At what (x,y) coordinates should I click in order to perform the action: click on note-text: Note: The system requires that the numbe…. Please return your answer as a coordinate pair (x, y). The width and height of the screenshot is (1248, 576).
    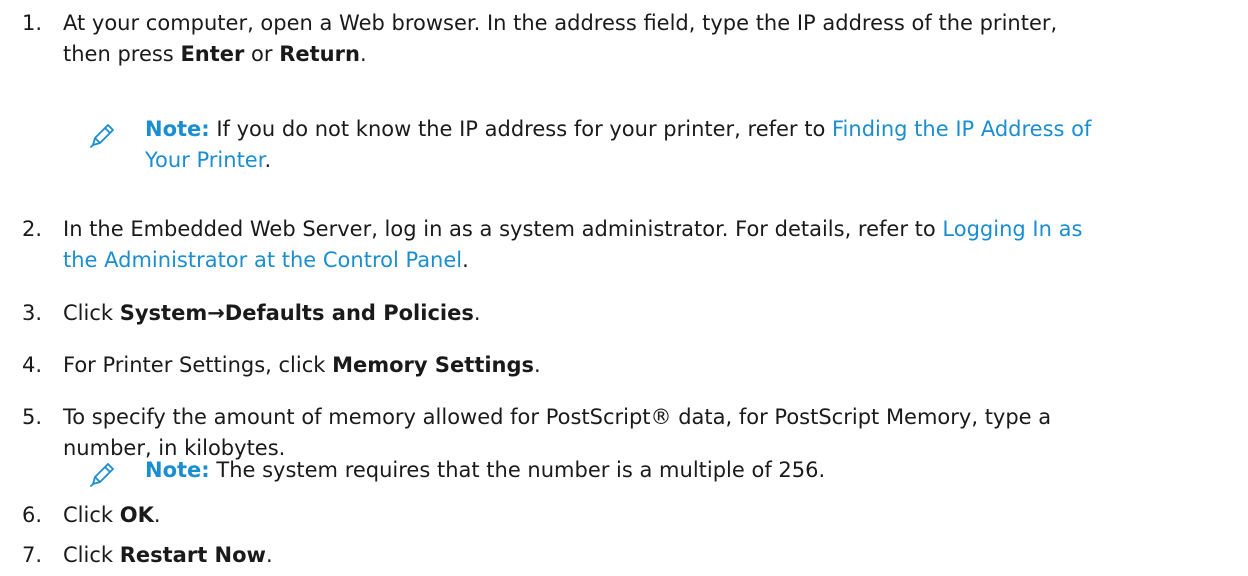
    Looking at the image, I should click on (485, 470).